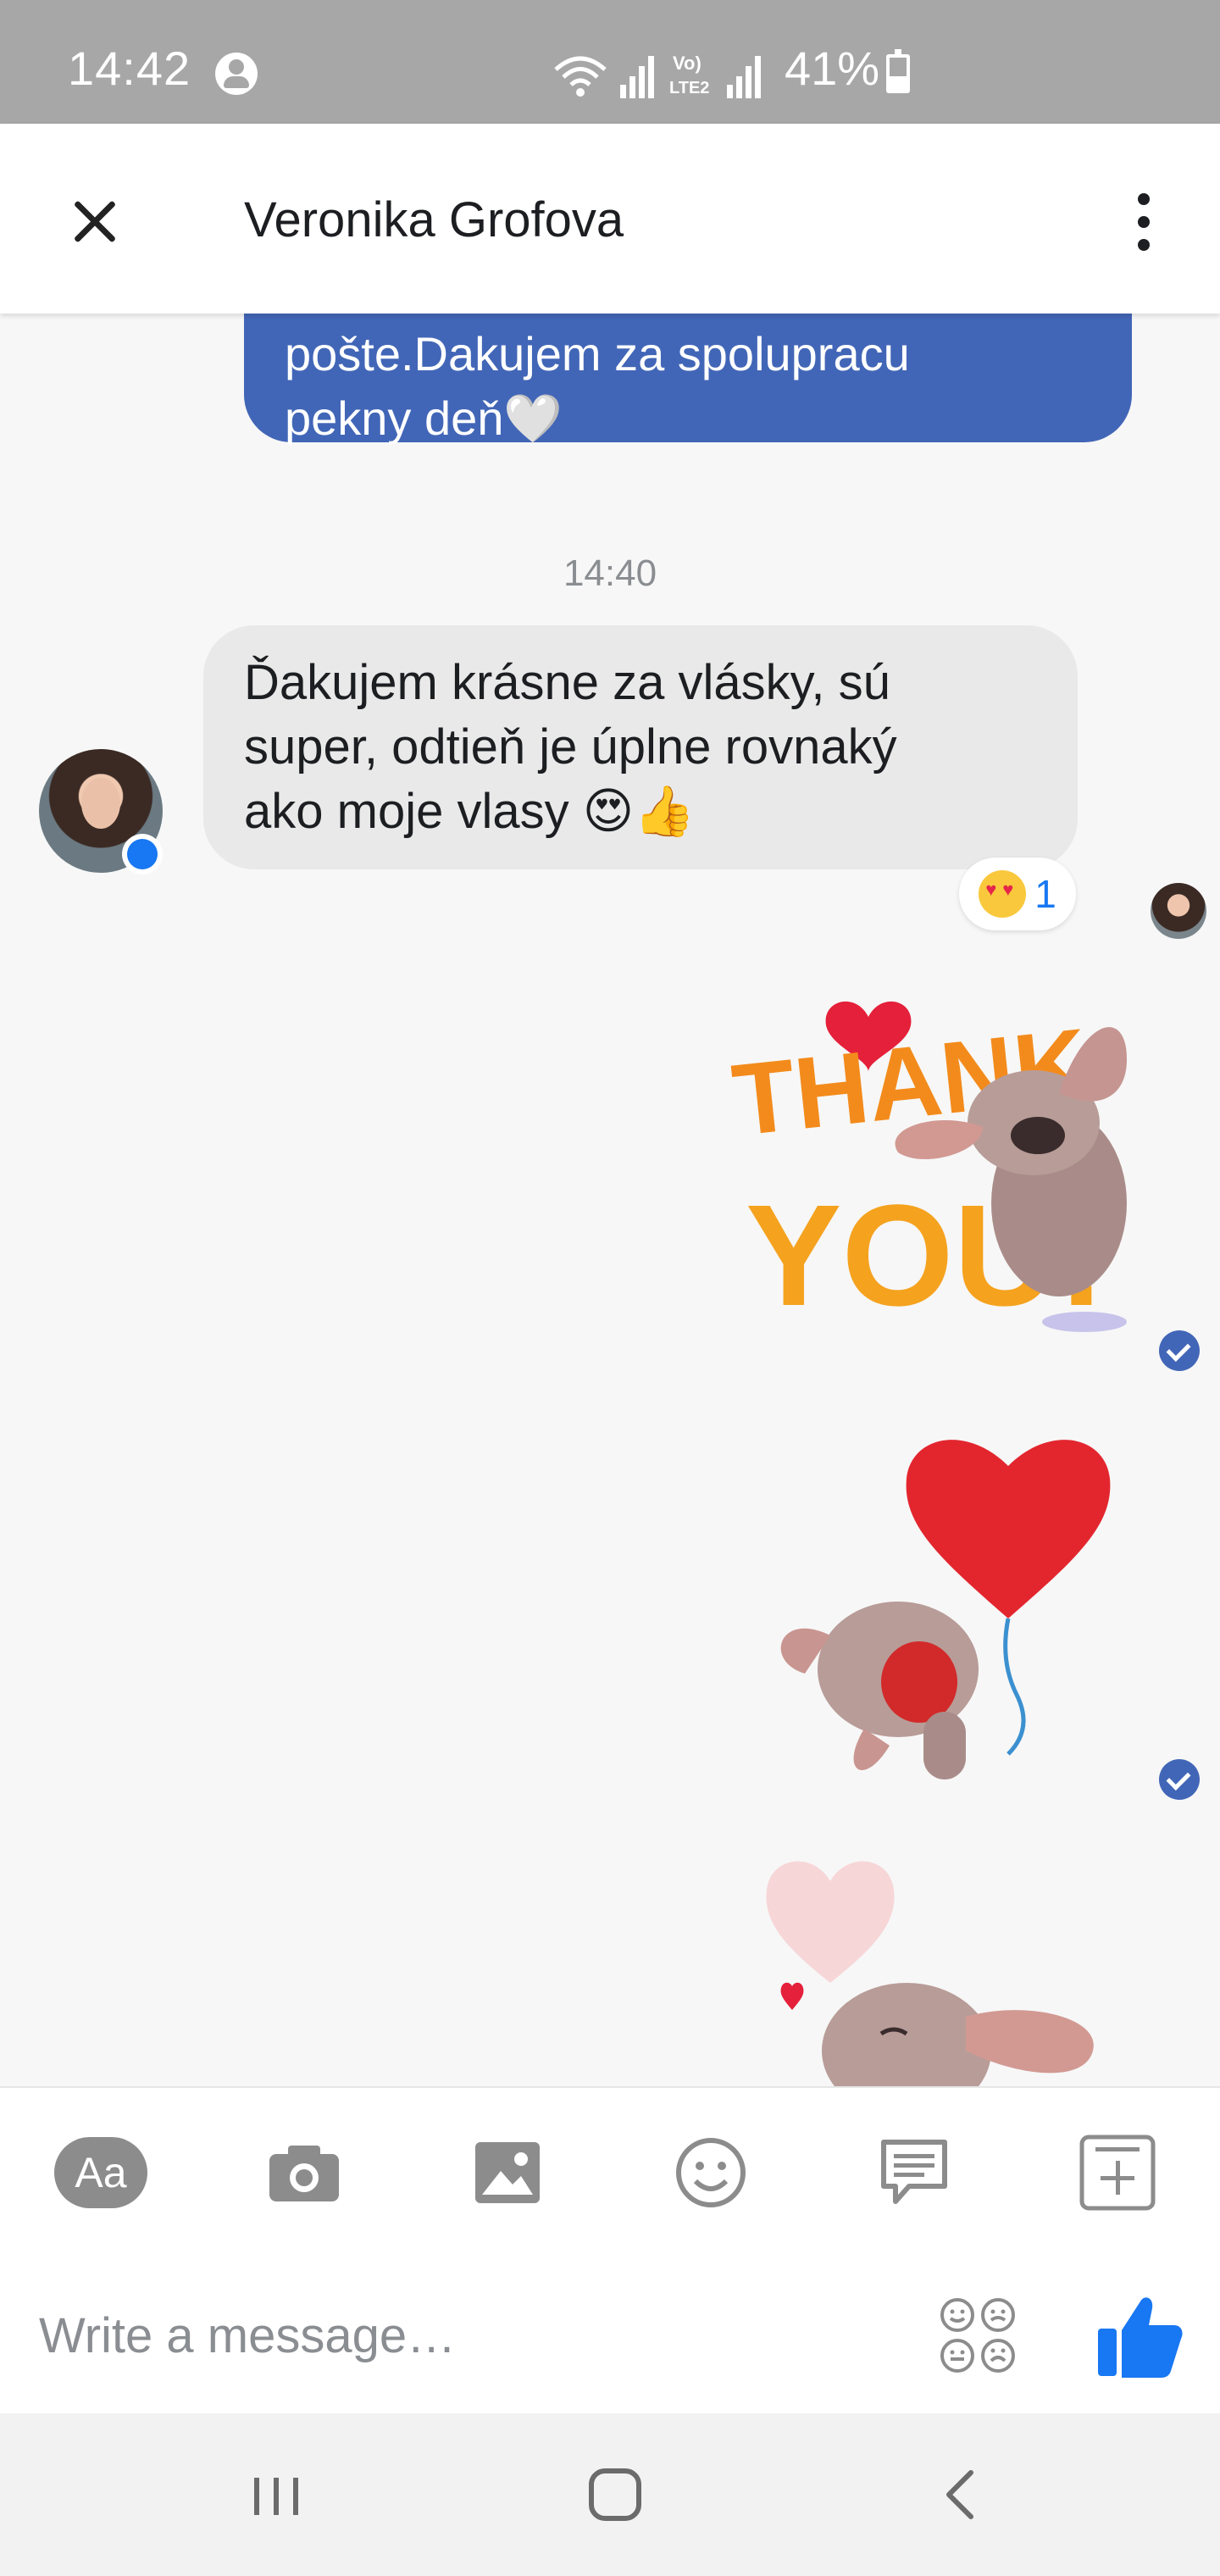 The width and height of the screenshot is (1220, 2576). I want to click on chat-quote-icon, so click(914, 2172).